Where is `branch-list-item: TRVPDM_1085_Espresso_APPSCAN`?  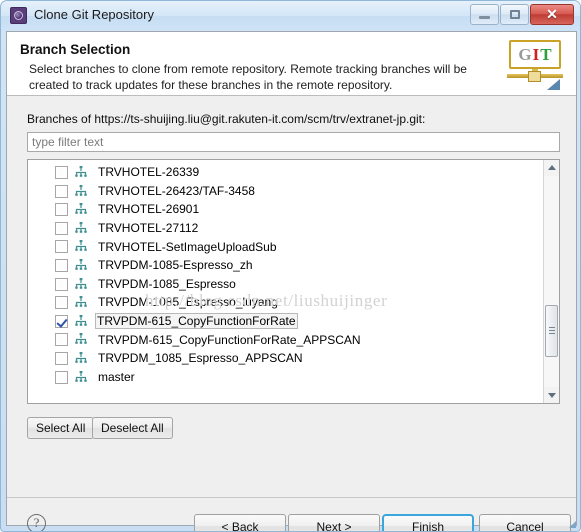 branch-list-item: TRVPDM_1085_Espresso_APPSCAN is located at coordinates (285, 358).